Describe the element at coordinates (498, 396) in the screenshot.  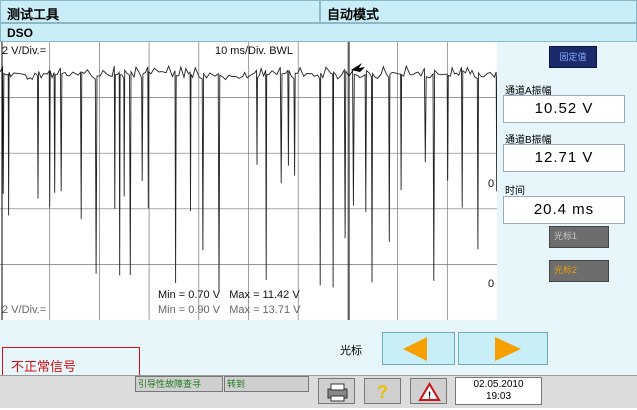
I see `time-text: 19:03` at that location.